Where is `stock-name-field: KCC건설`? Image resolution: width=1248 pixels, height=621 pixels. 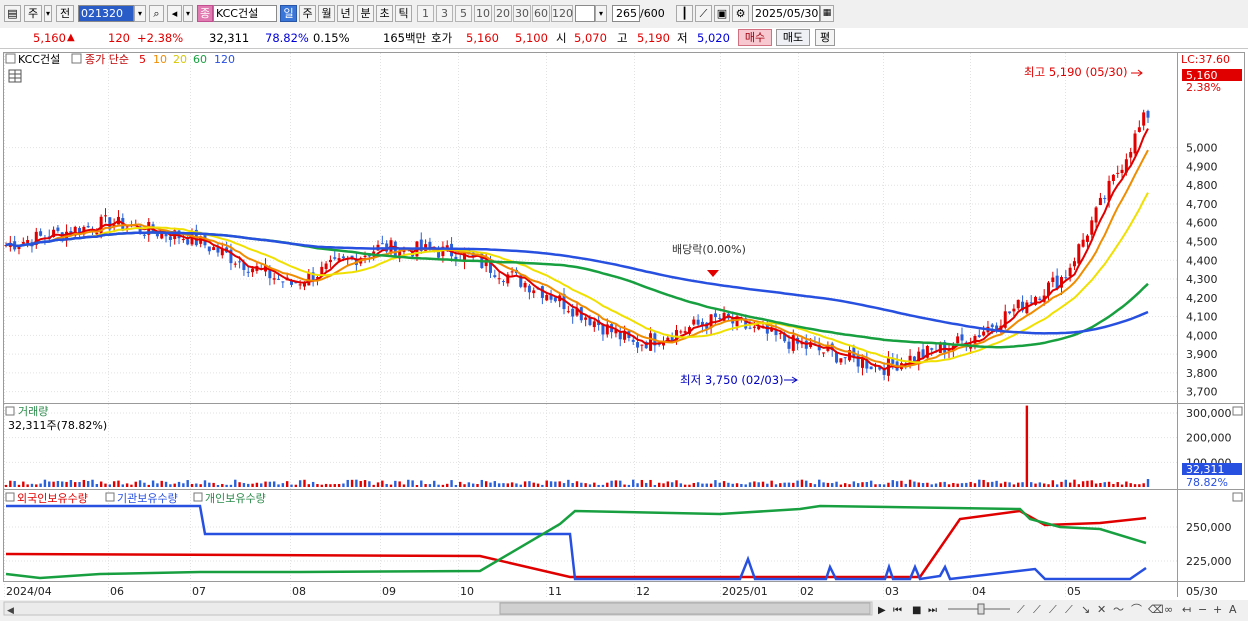 stock-name-field: KCC건설 is located at coordinates (245, 13).